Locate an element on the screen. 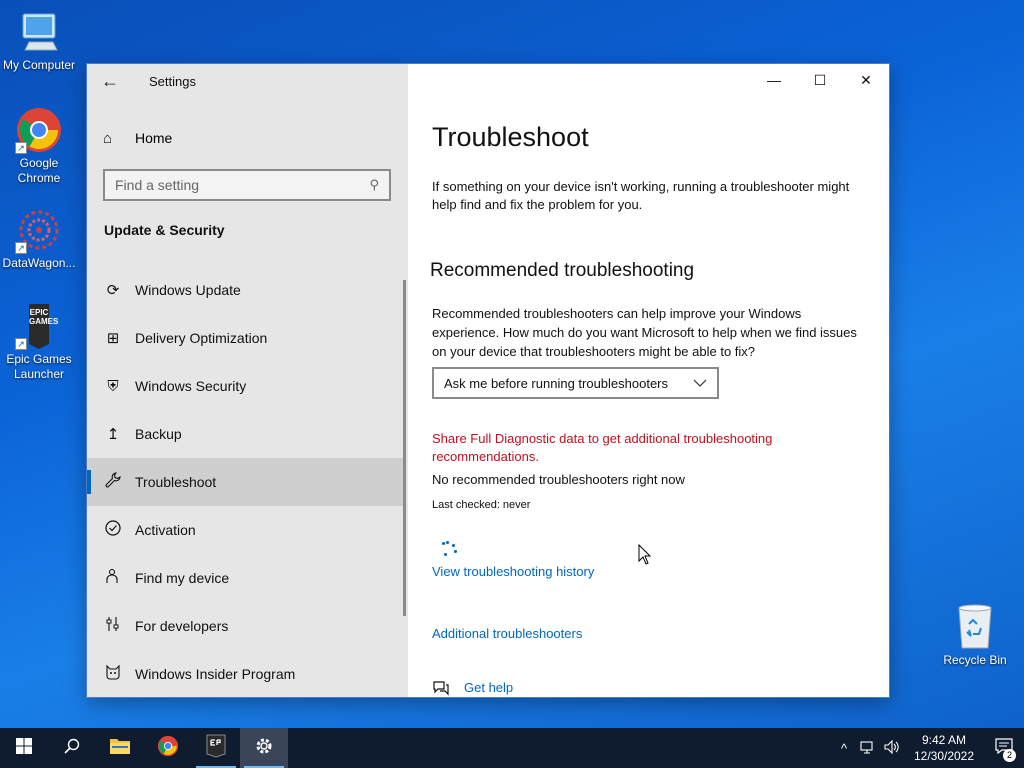 This screenshot has height=768, width=1024. taskbar: ^ 9:42 AM 12/30/2022 2 is located at coordinates (512, 748).